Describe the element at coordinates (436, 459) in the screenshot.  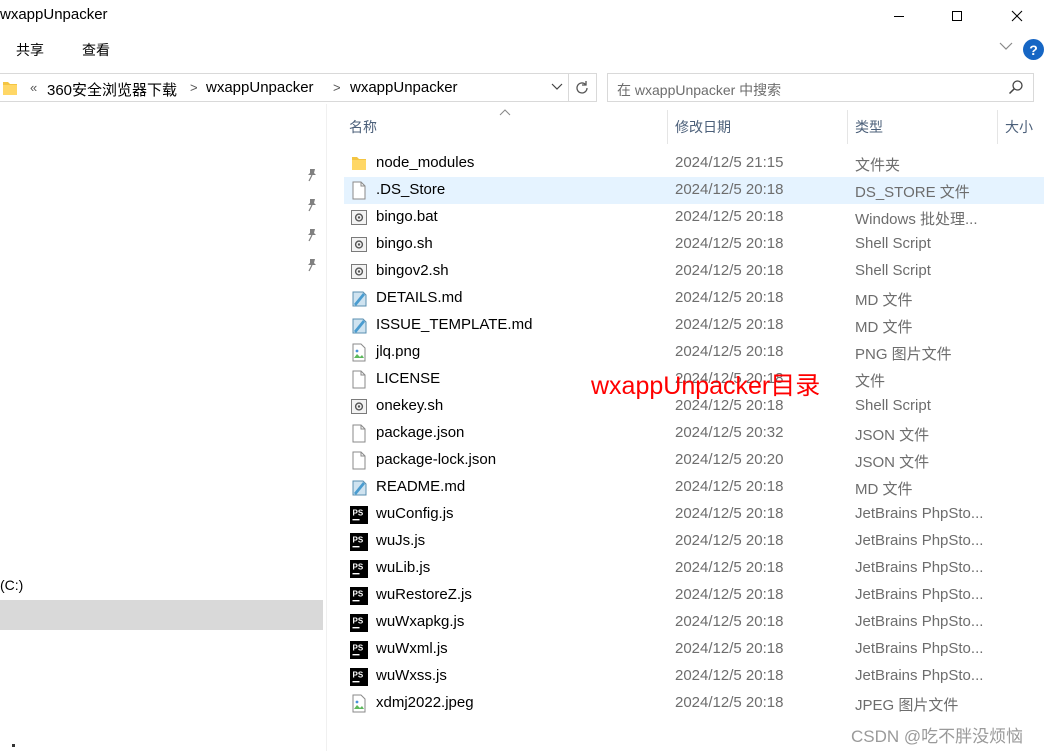
I see `file-name: package-lock.json` at that location.